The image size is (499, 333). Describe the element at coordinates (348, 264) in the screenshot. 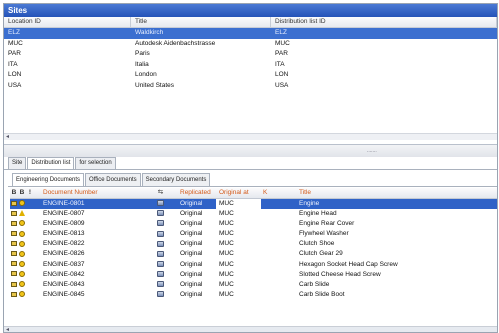

I see `document-title-cell: Hexagon Socket Head Cap Screw` at that location.